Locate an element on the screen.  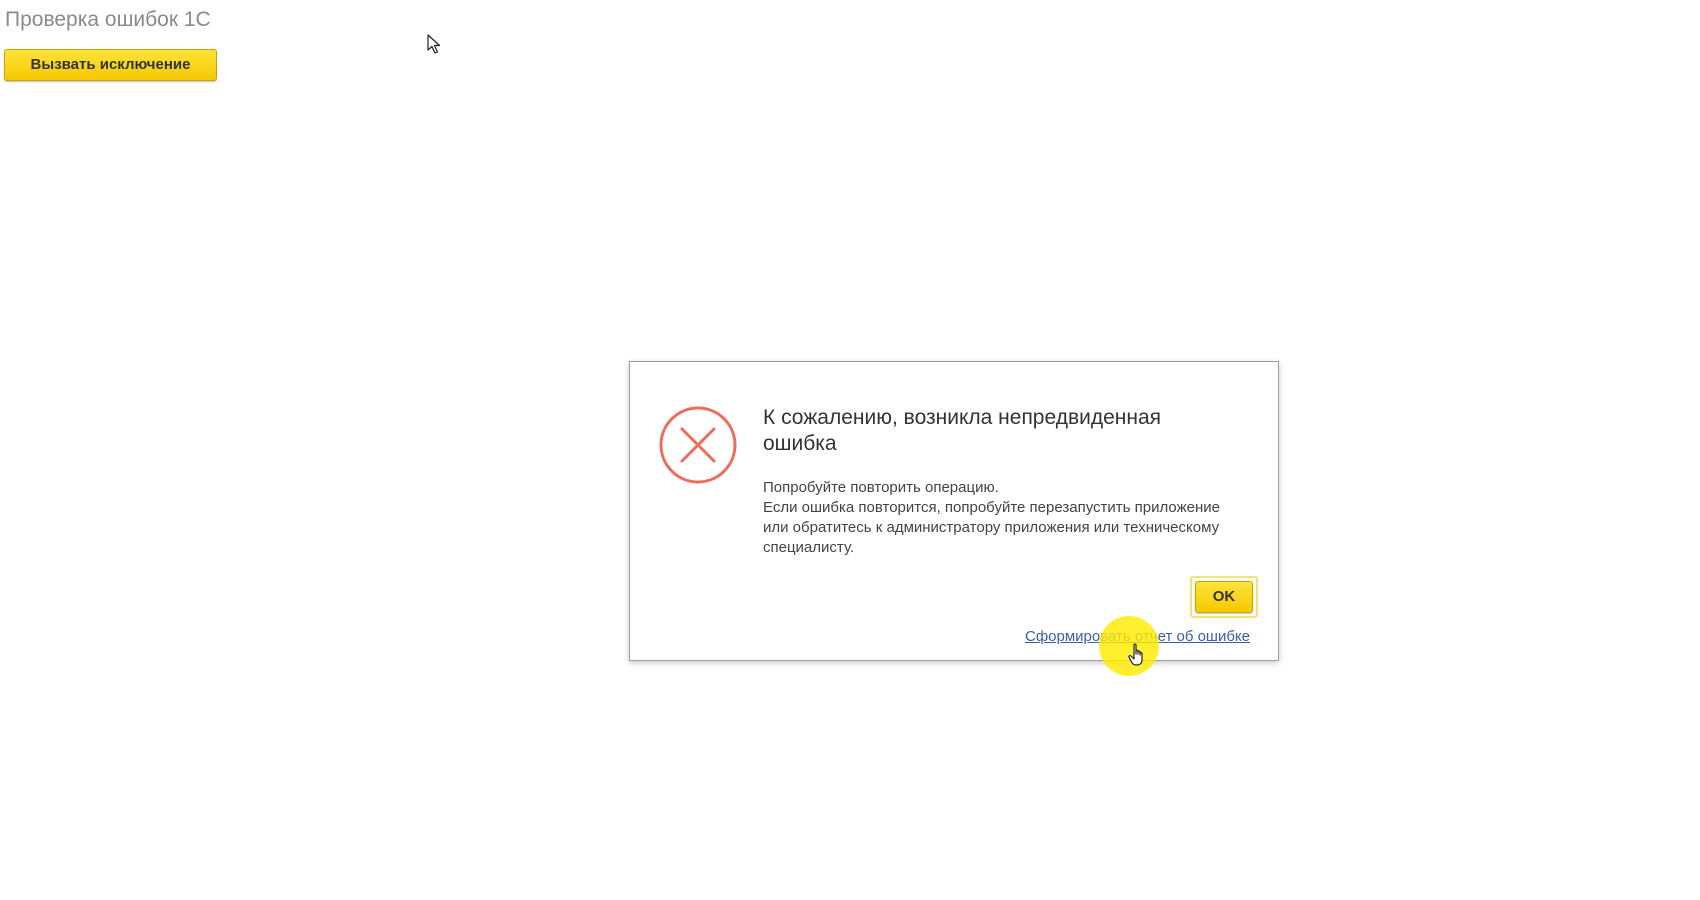
ok-button: OK is located at coordinates (1224, 597).